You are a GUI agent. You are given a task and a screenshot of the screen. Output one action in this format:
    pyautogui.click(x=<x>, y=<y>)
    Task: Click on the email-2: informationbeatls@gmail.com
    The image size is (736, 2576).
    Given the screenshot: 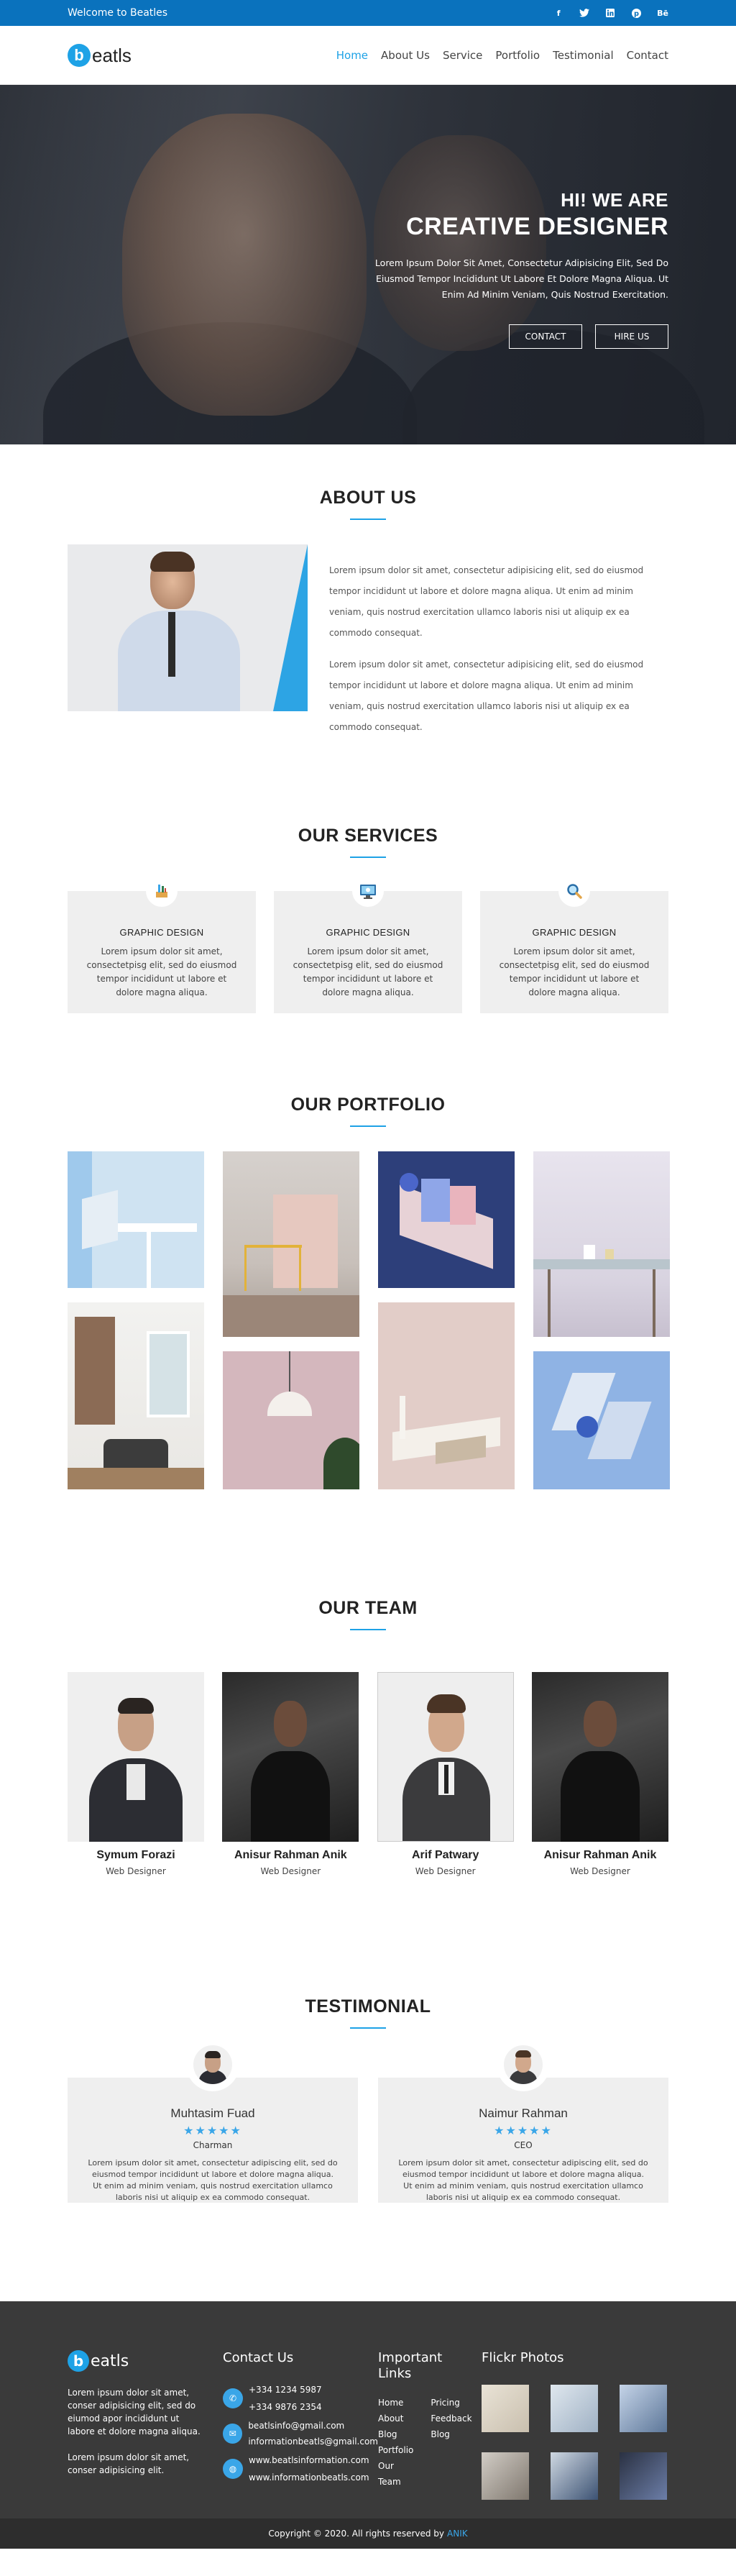 What is the action you would take?
    pyautogui.click(x=313, y=2441)
    